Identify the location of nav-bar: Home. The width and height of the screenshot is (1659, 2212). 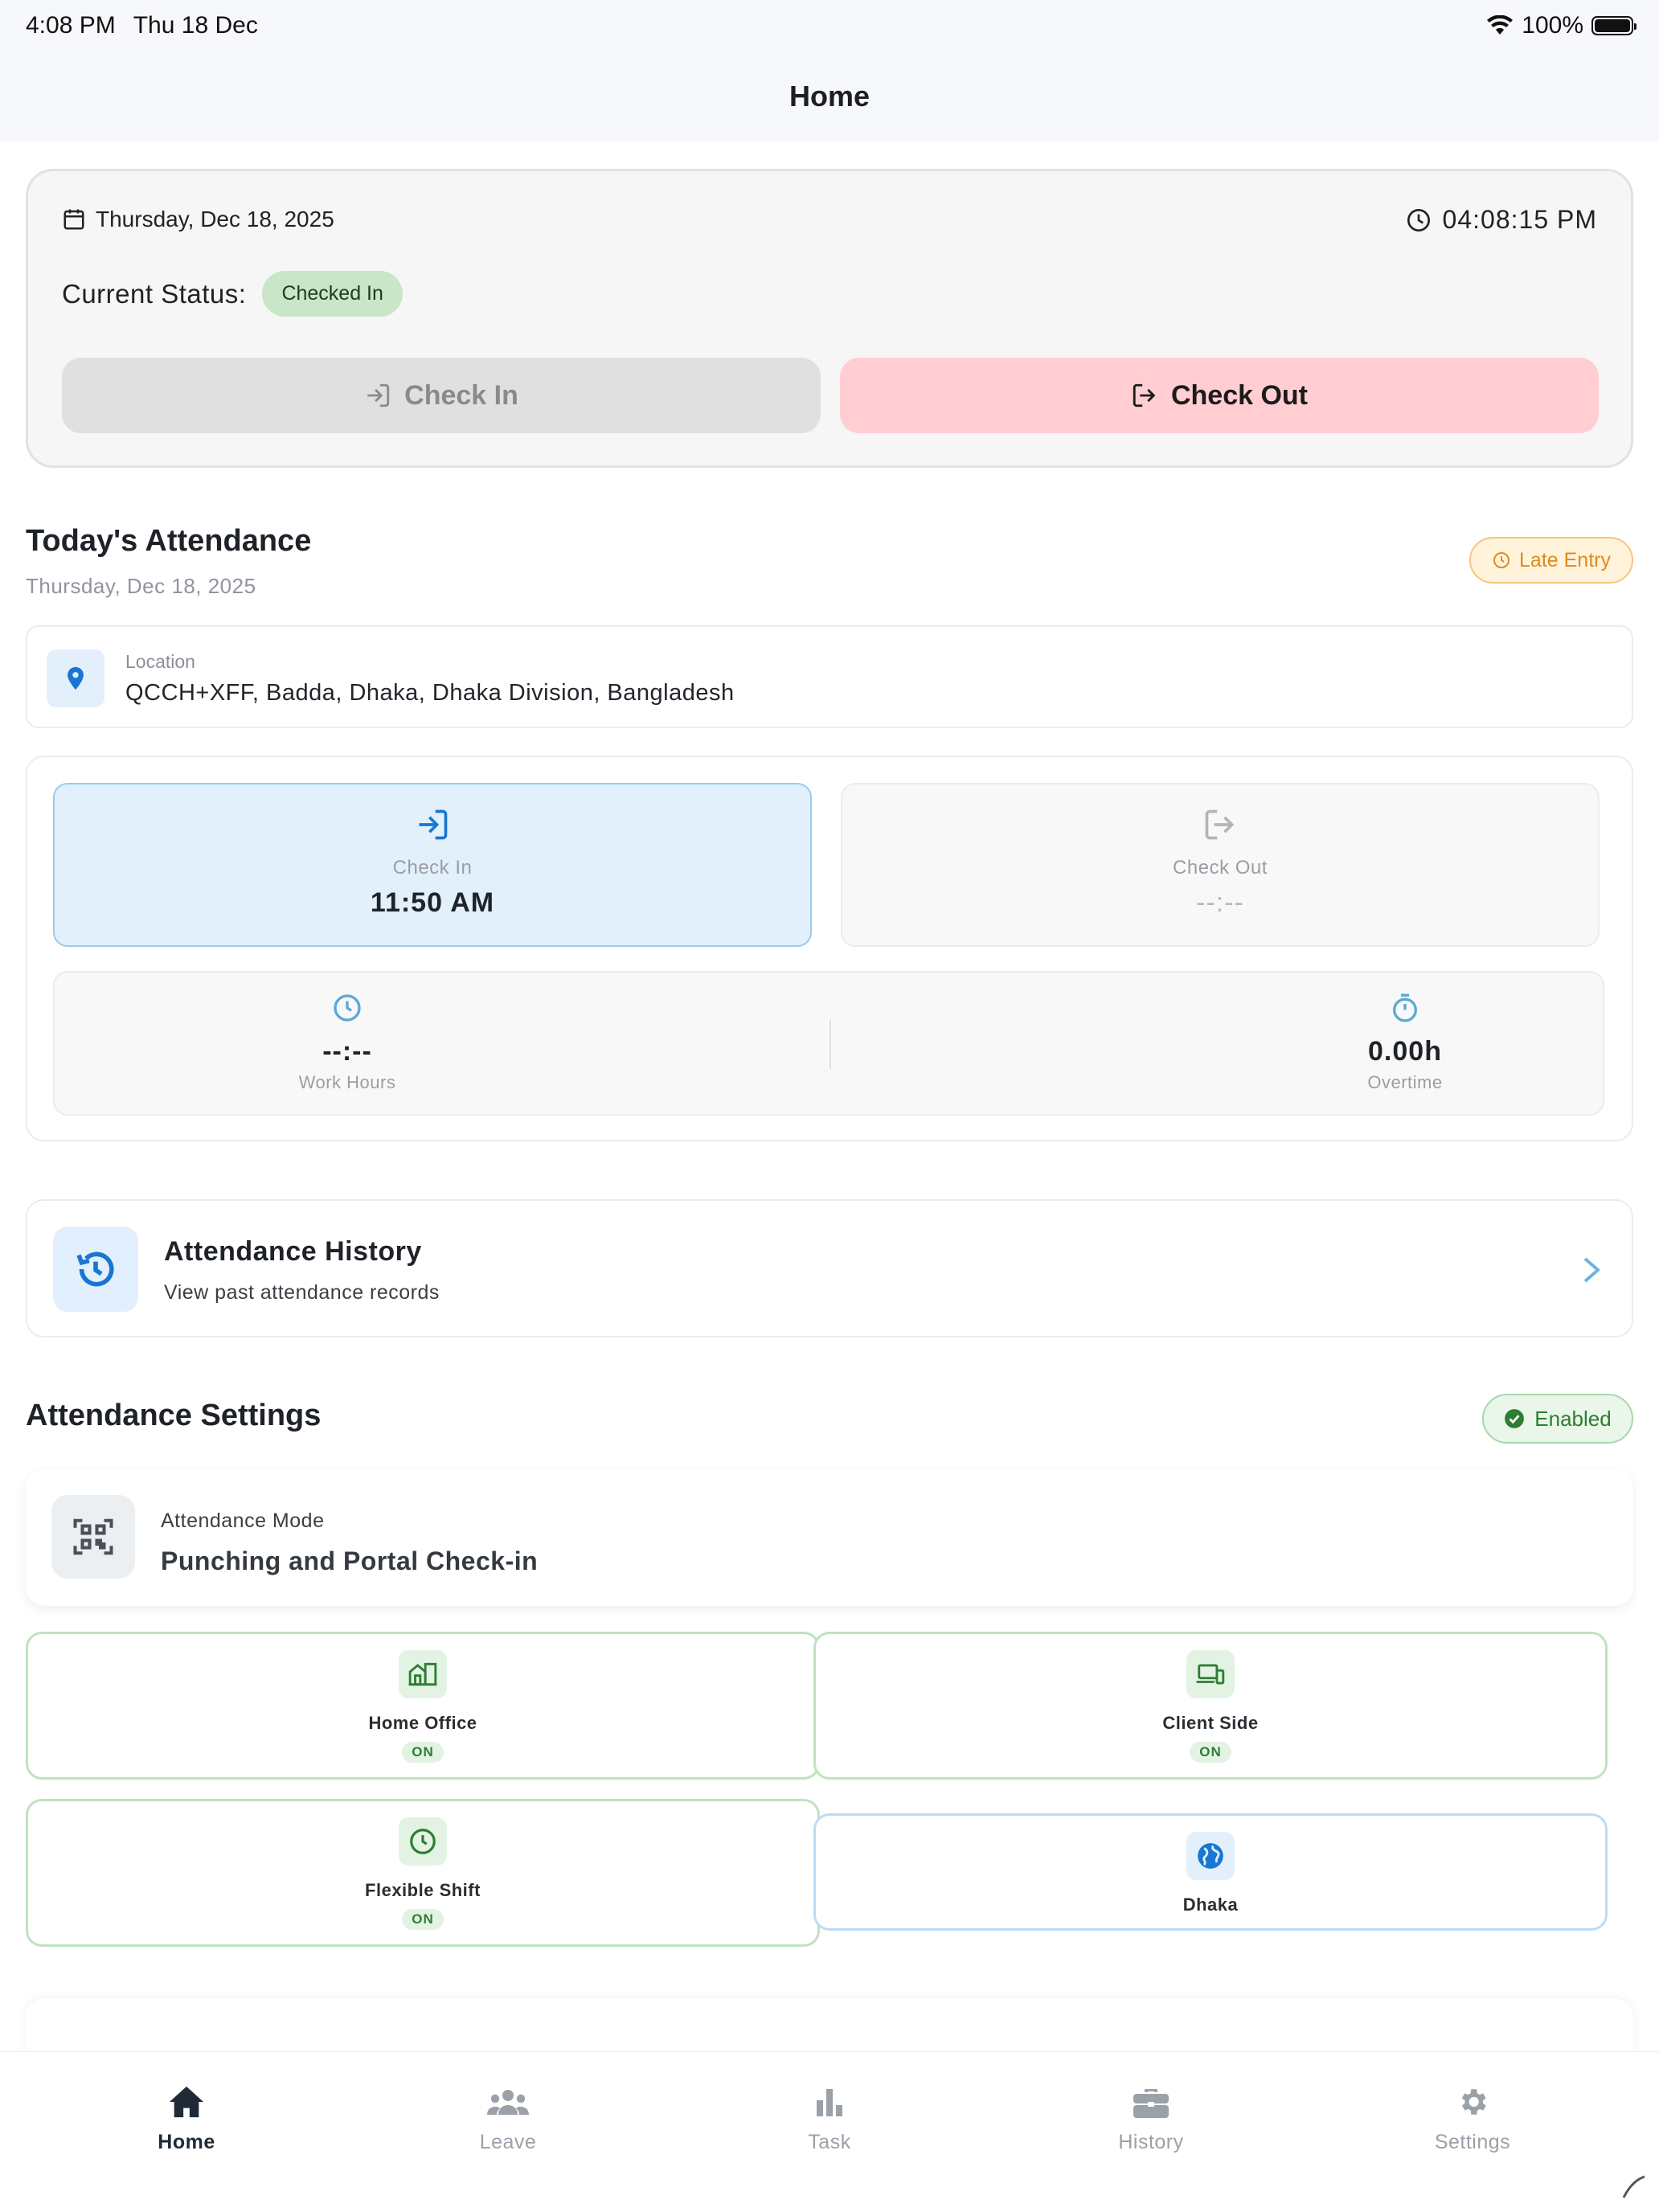
(829, 96).